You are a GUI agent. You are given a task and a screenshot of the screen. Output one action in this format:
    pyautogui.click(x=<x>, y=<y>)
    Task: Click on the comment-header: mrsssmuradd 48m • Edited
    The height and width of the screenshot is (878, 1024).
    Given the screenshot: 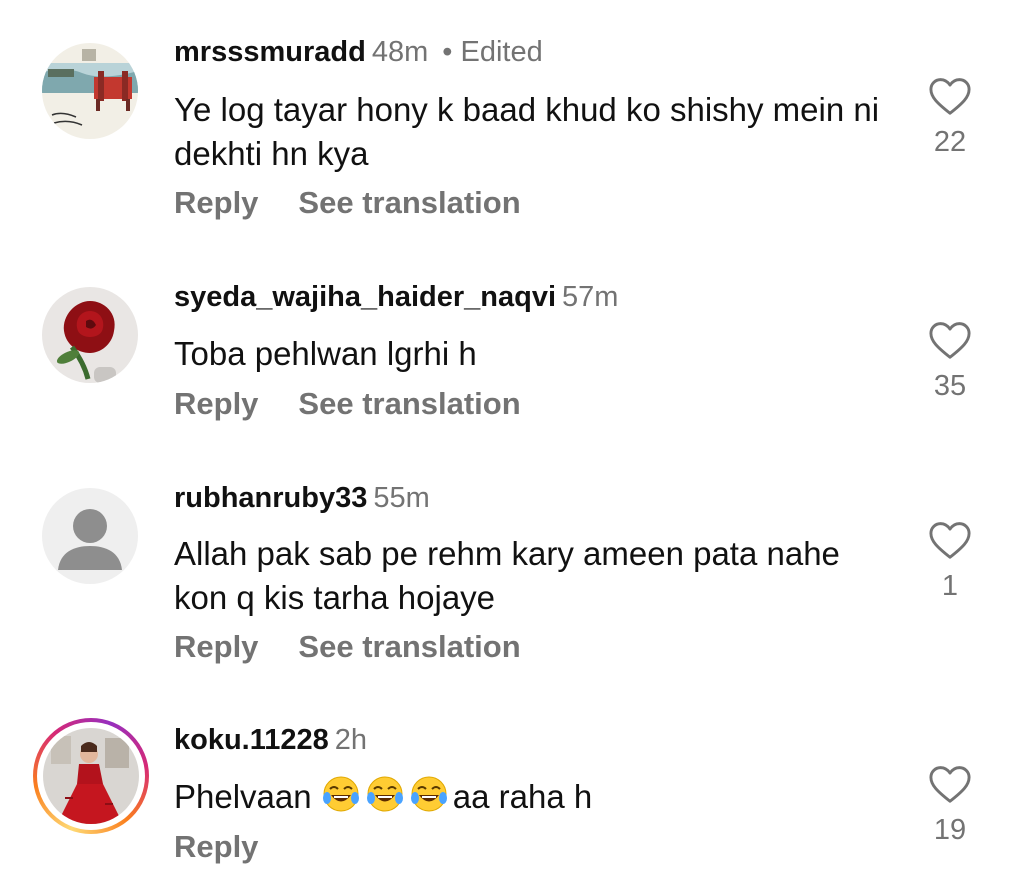 What is the action you would take?
    pyautogui.click(x=358, y=52)
    